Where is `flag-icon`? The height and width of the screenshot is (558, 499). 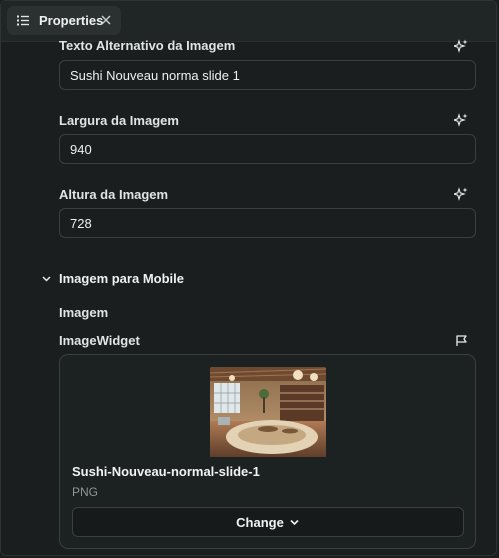 flag-icon is located at coordinates (461, 340).